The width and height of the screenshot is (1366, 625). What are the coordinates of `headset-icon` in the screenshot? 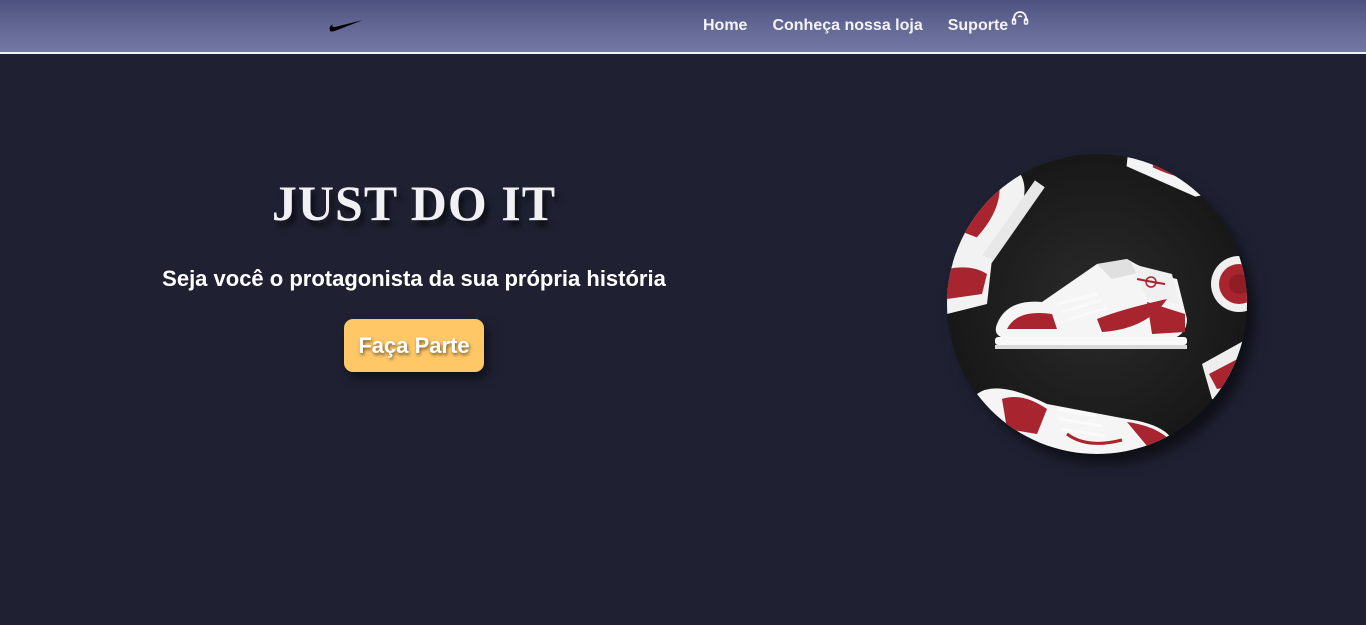 It's located at (1020, 18).